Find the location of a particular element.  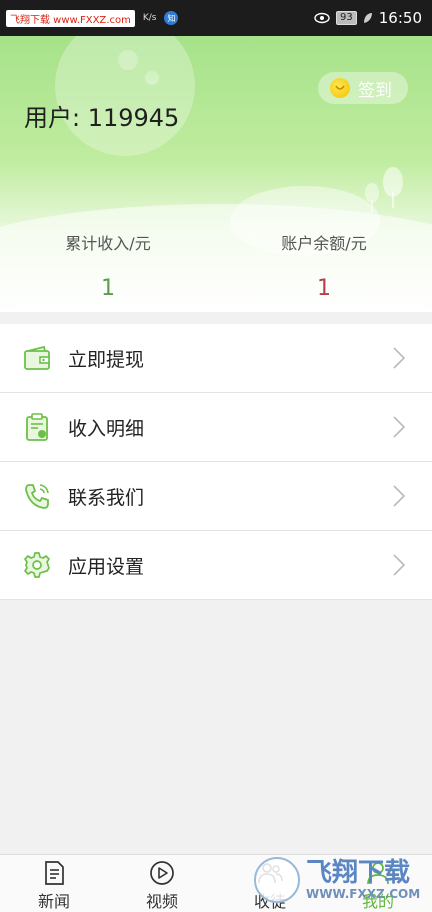

menu-item-label: 应用设置 is located at coordinates (106, 566).